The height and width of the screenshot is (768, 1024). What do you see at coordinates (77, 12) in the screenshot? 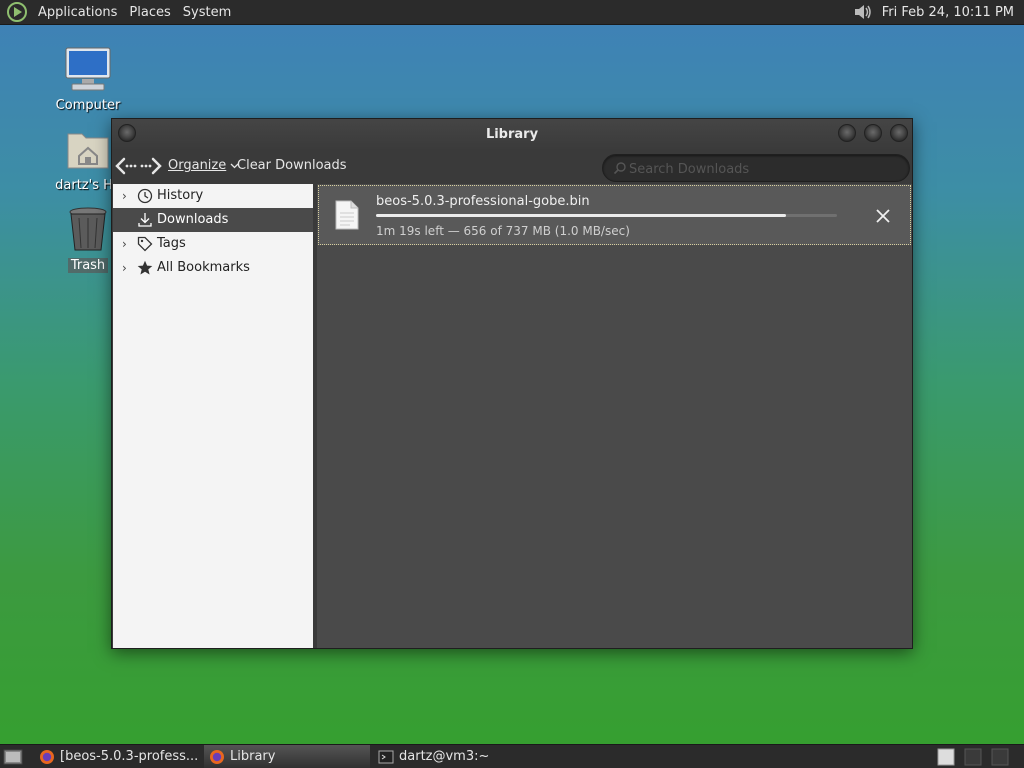
I see `applications-menu: Applications` at bounding box center [77, 12].